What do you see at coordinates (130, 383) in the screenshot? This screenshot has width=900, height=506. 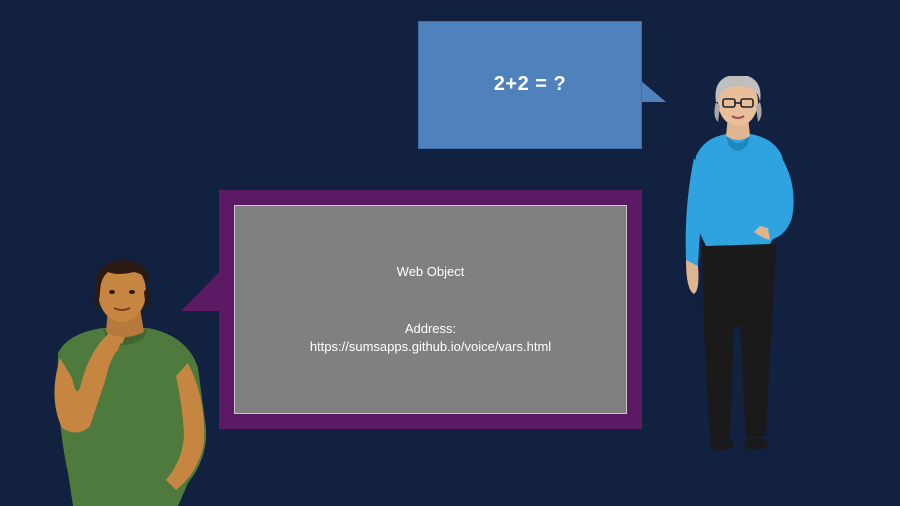 I see `thinking-man-character` at bounding box center [130, 383].